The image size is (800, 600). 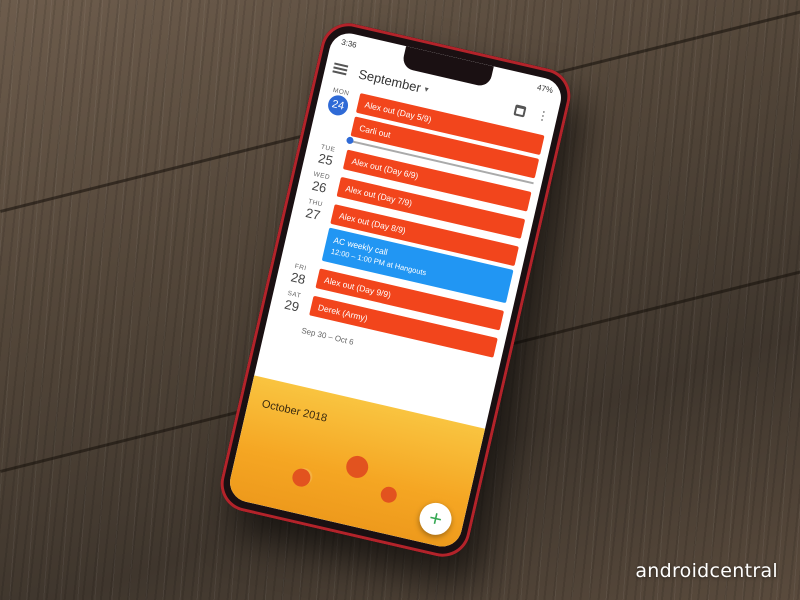 What do you see at coordinates (349, 43) in the screenshot?
I see `status-time: 3:36` at bounding box center [349, 43].